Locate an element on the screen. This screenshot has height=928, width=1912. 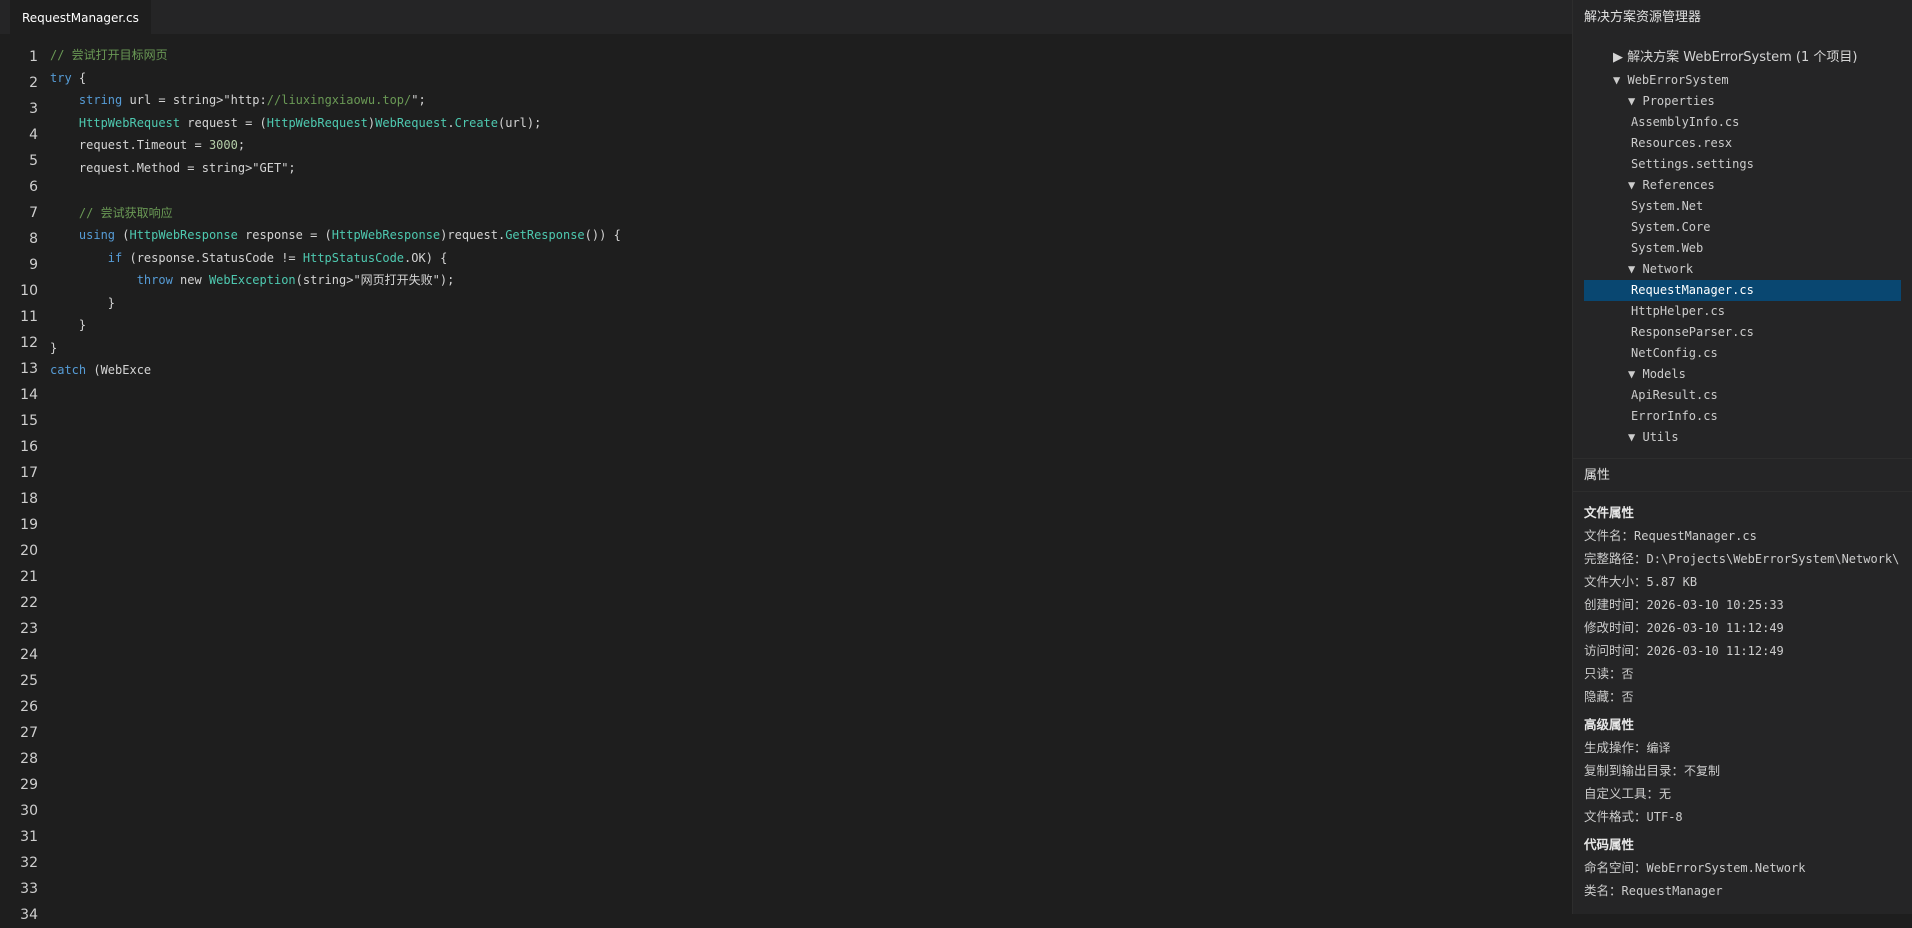
property-key: 生成操作： is located at coordinates (1615, 747).